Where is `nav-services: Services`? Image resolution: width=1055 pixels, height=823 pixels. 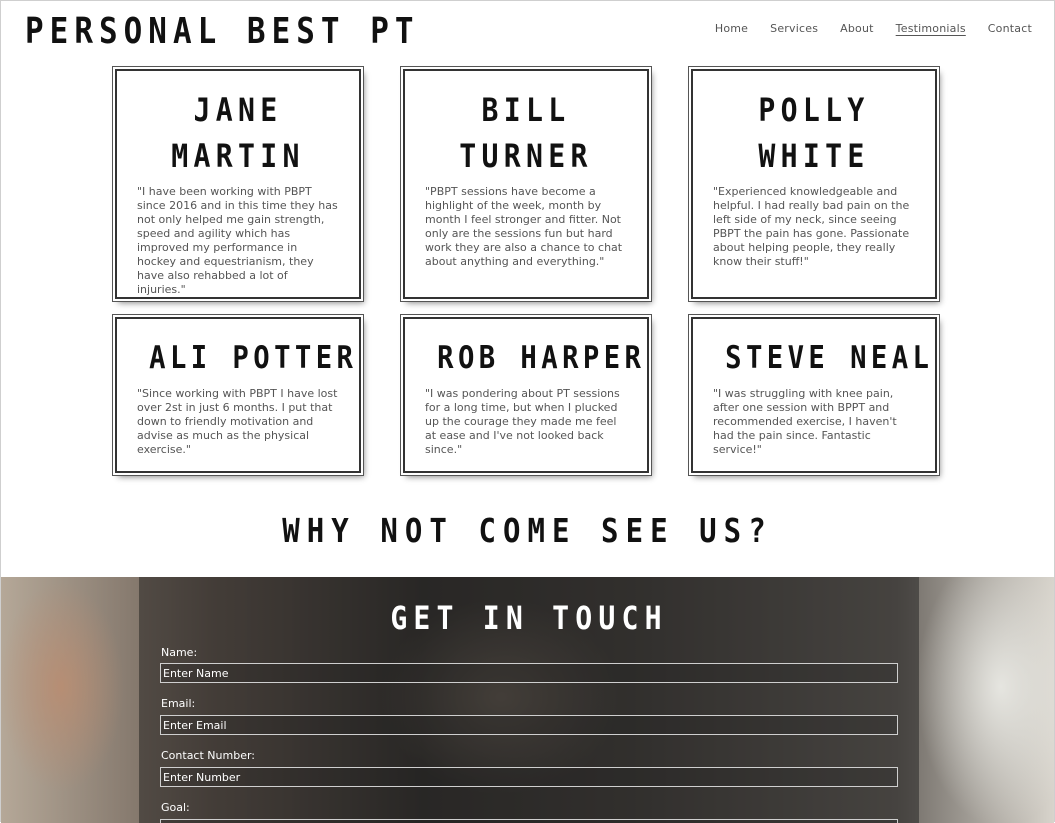 nav-services: Services is located at coordinates (794, 28).